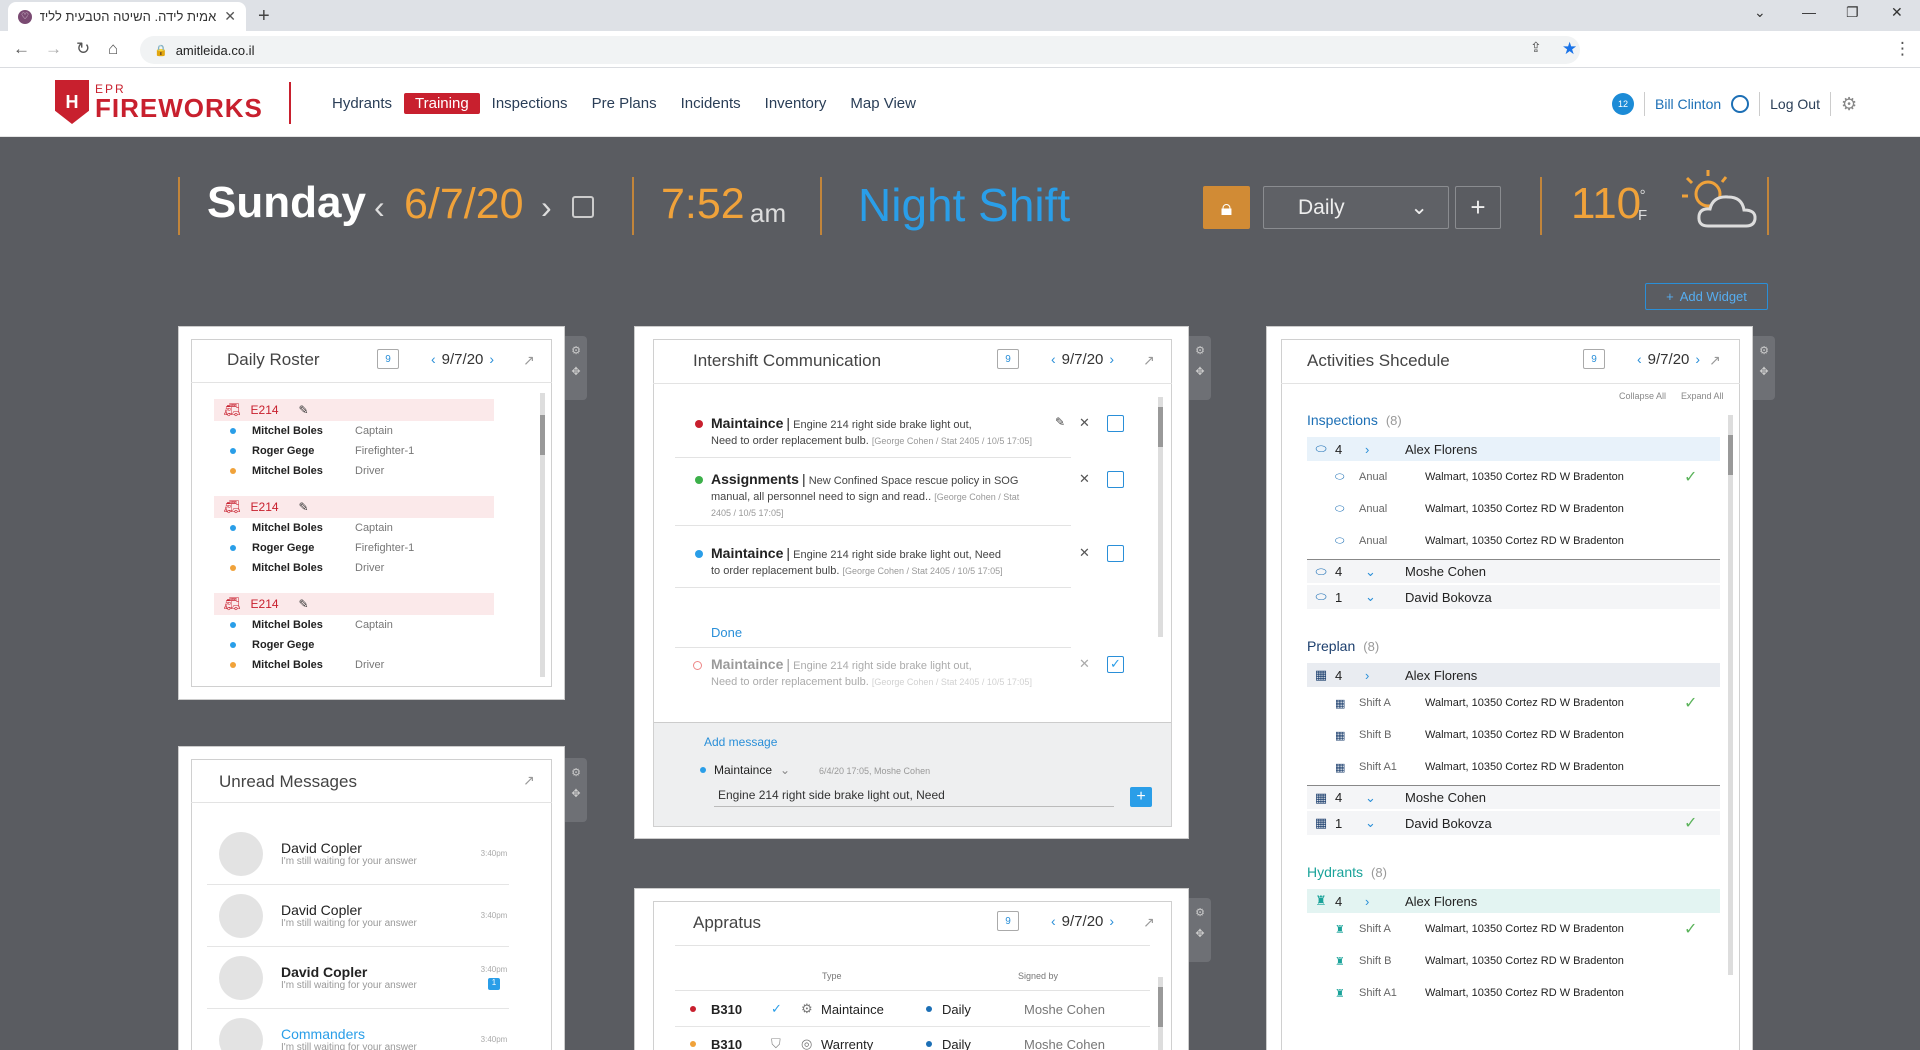  What do you see at coordinates (1902, 49) in the screenshot?
I see `browser-menu-icon: ⋮` at bounding box center [1902, 49].